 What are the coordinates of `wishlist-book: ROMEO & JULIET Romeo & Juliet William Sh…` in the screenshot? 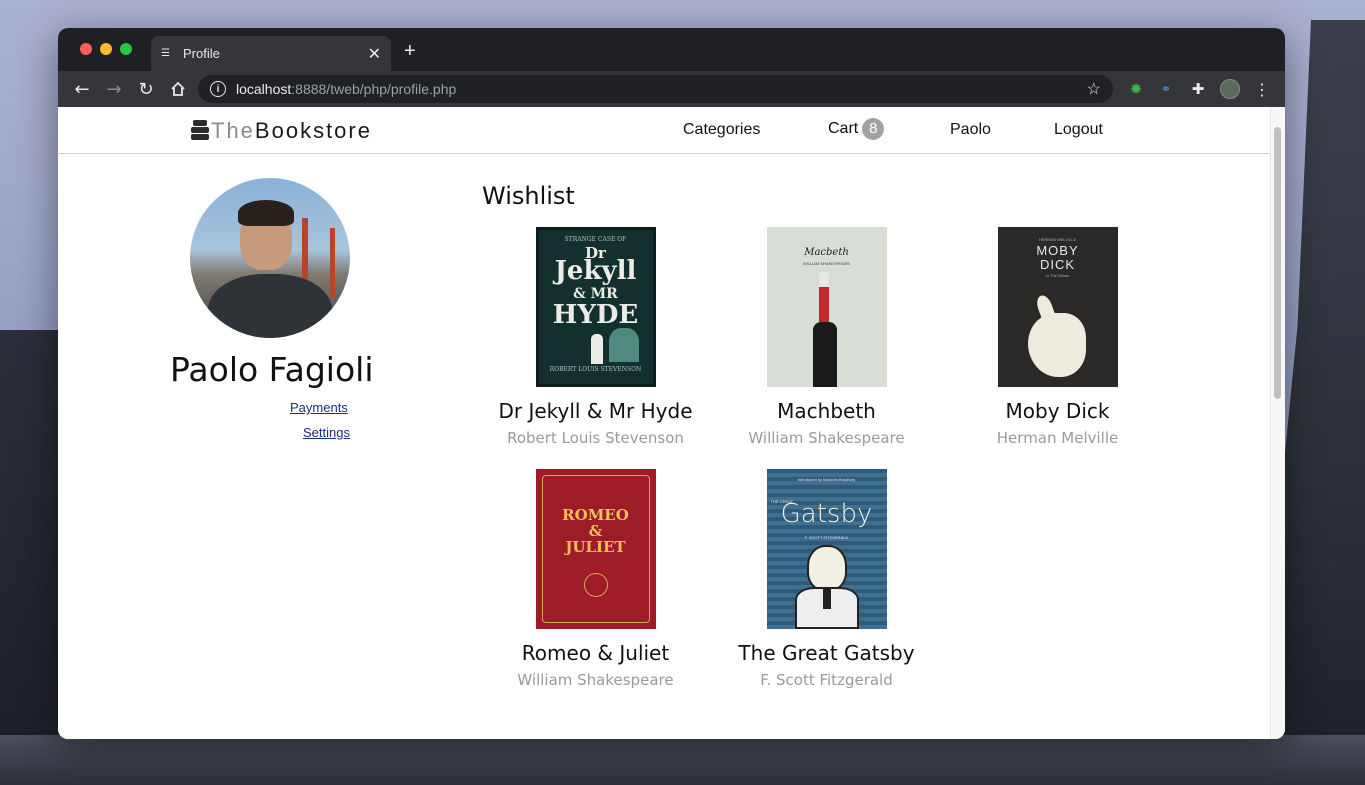 It's located at (595, 579).